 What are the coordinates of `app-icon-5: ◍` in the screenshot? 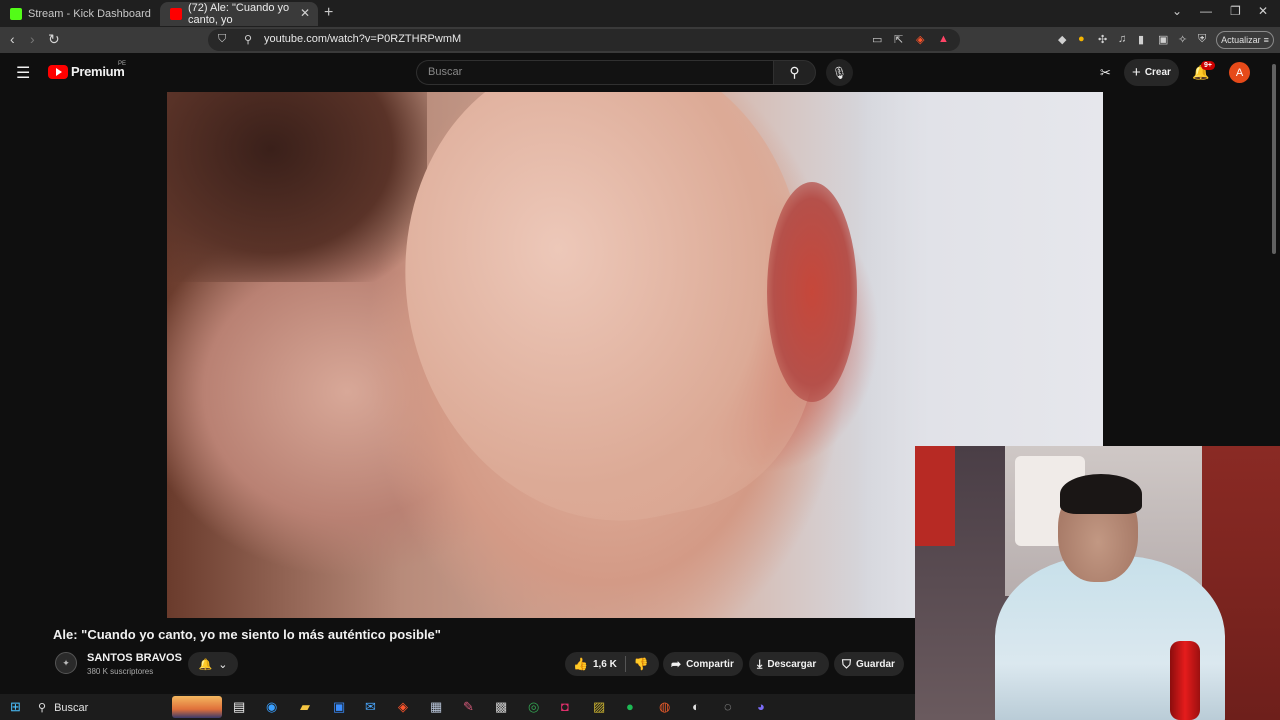 It's located at (664, 707).